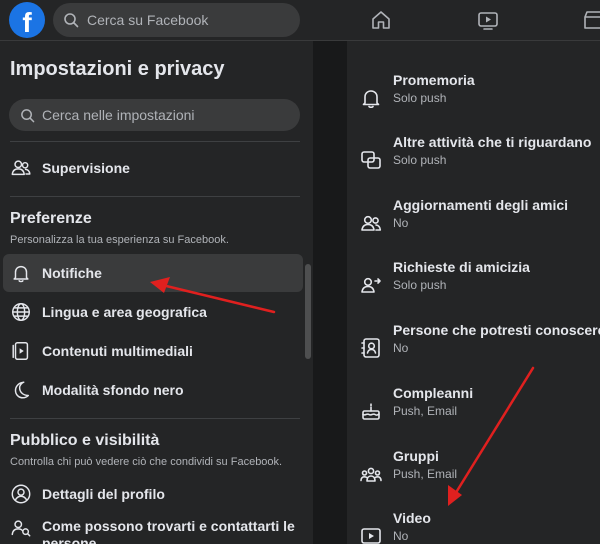  Describe the element at coordinates (371, 285) in the screenshot. I see `friend-request-icon` at that location.